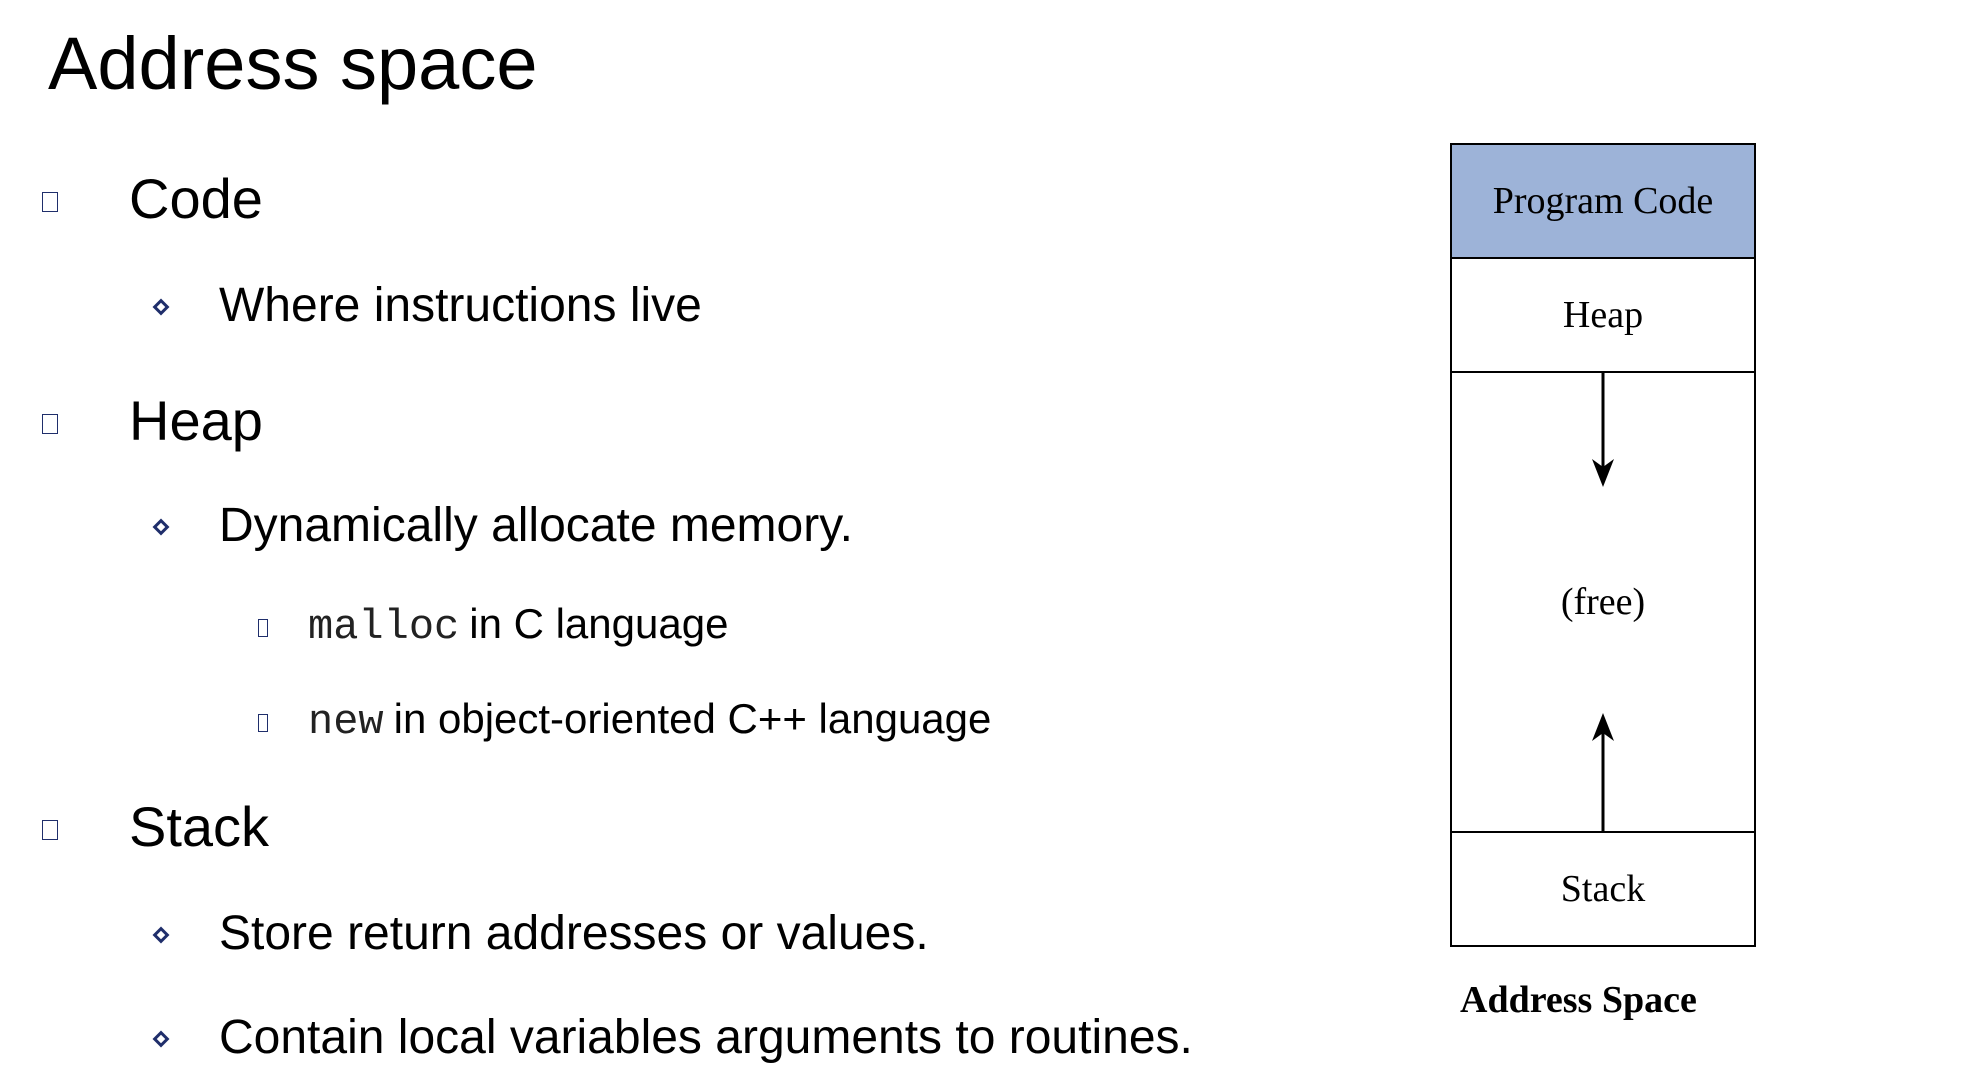  I want to click on sub-sub-bullet-text: in C language, so click(599, 623).